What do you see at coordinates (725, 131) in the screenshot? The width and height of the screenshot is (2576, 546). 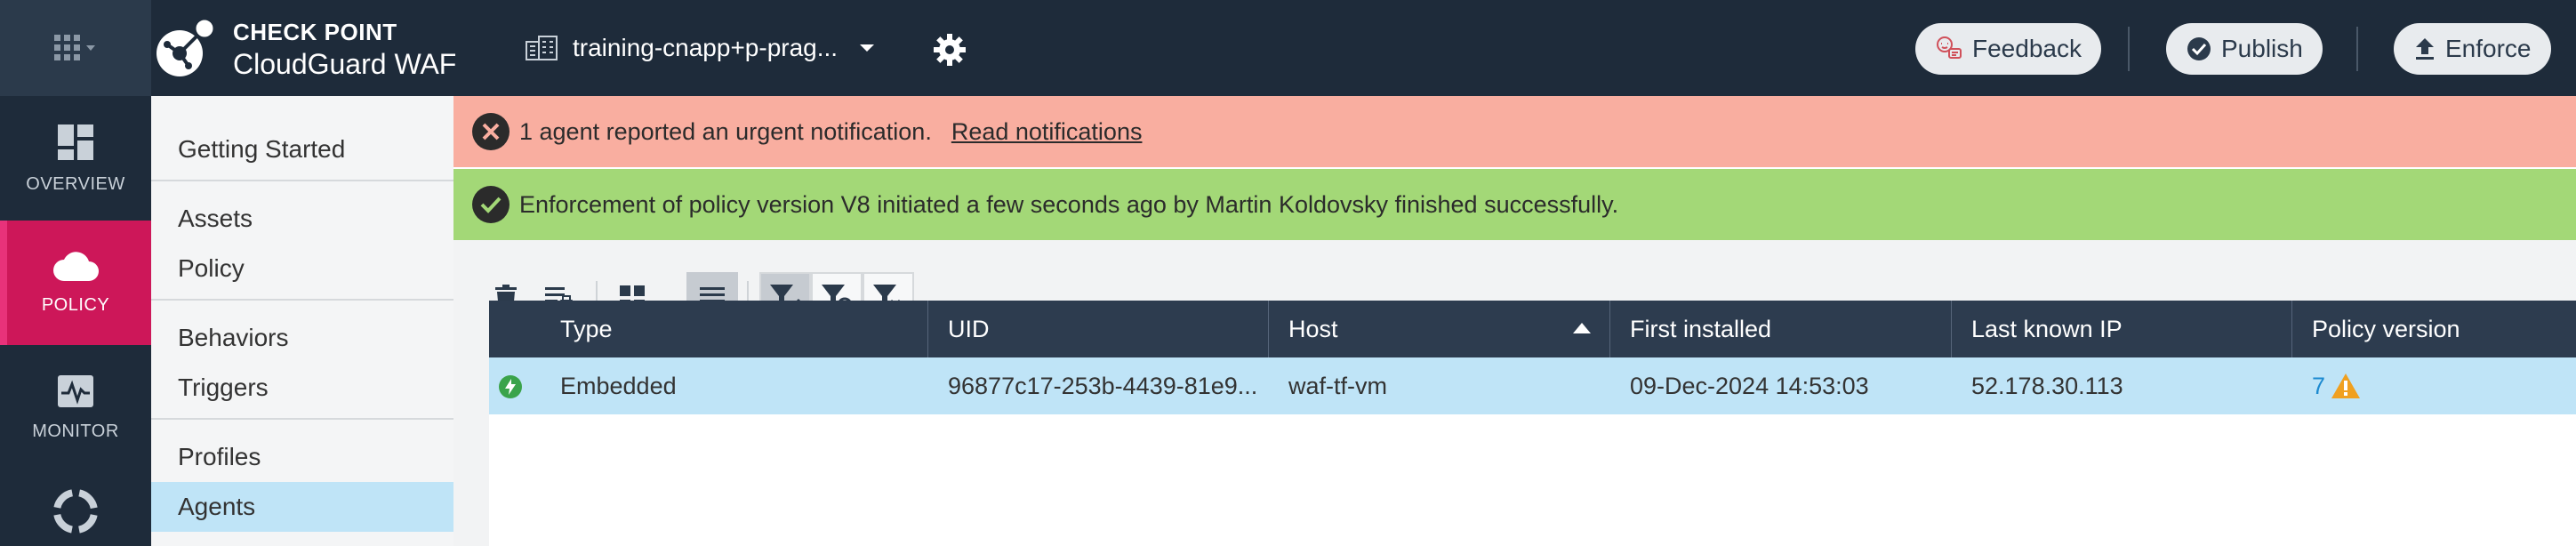 I see `urgent-notification-text: 1 agent reported an urgent notification.` at bounding box center [725, 131].